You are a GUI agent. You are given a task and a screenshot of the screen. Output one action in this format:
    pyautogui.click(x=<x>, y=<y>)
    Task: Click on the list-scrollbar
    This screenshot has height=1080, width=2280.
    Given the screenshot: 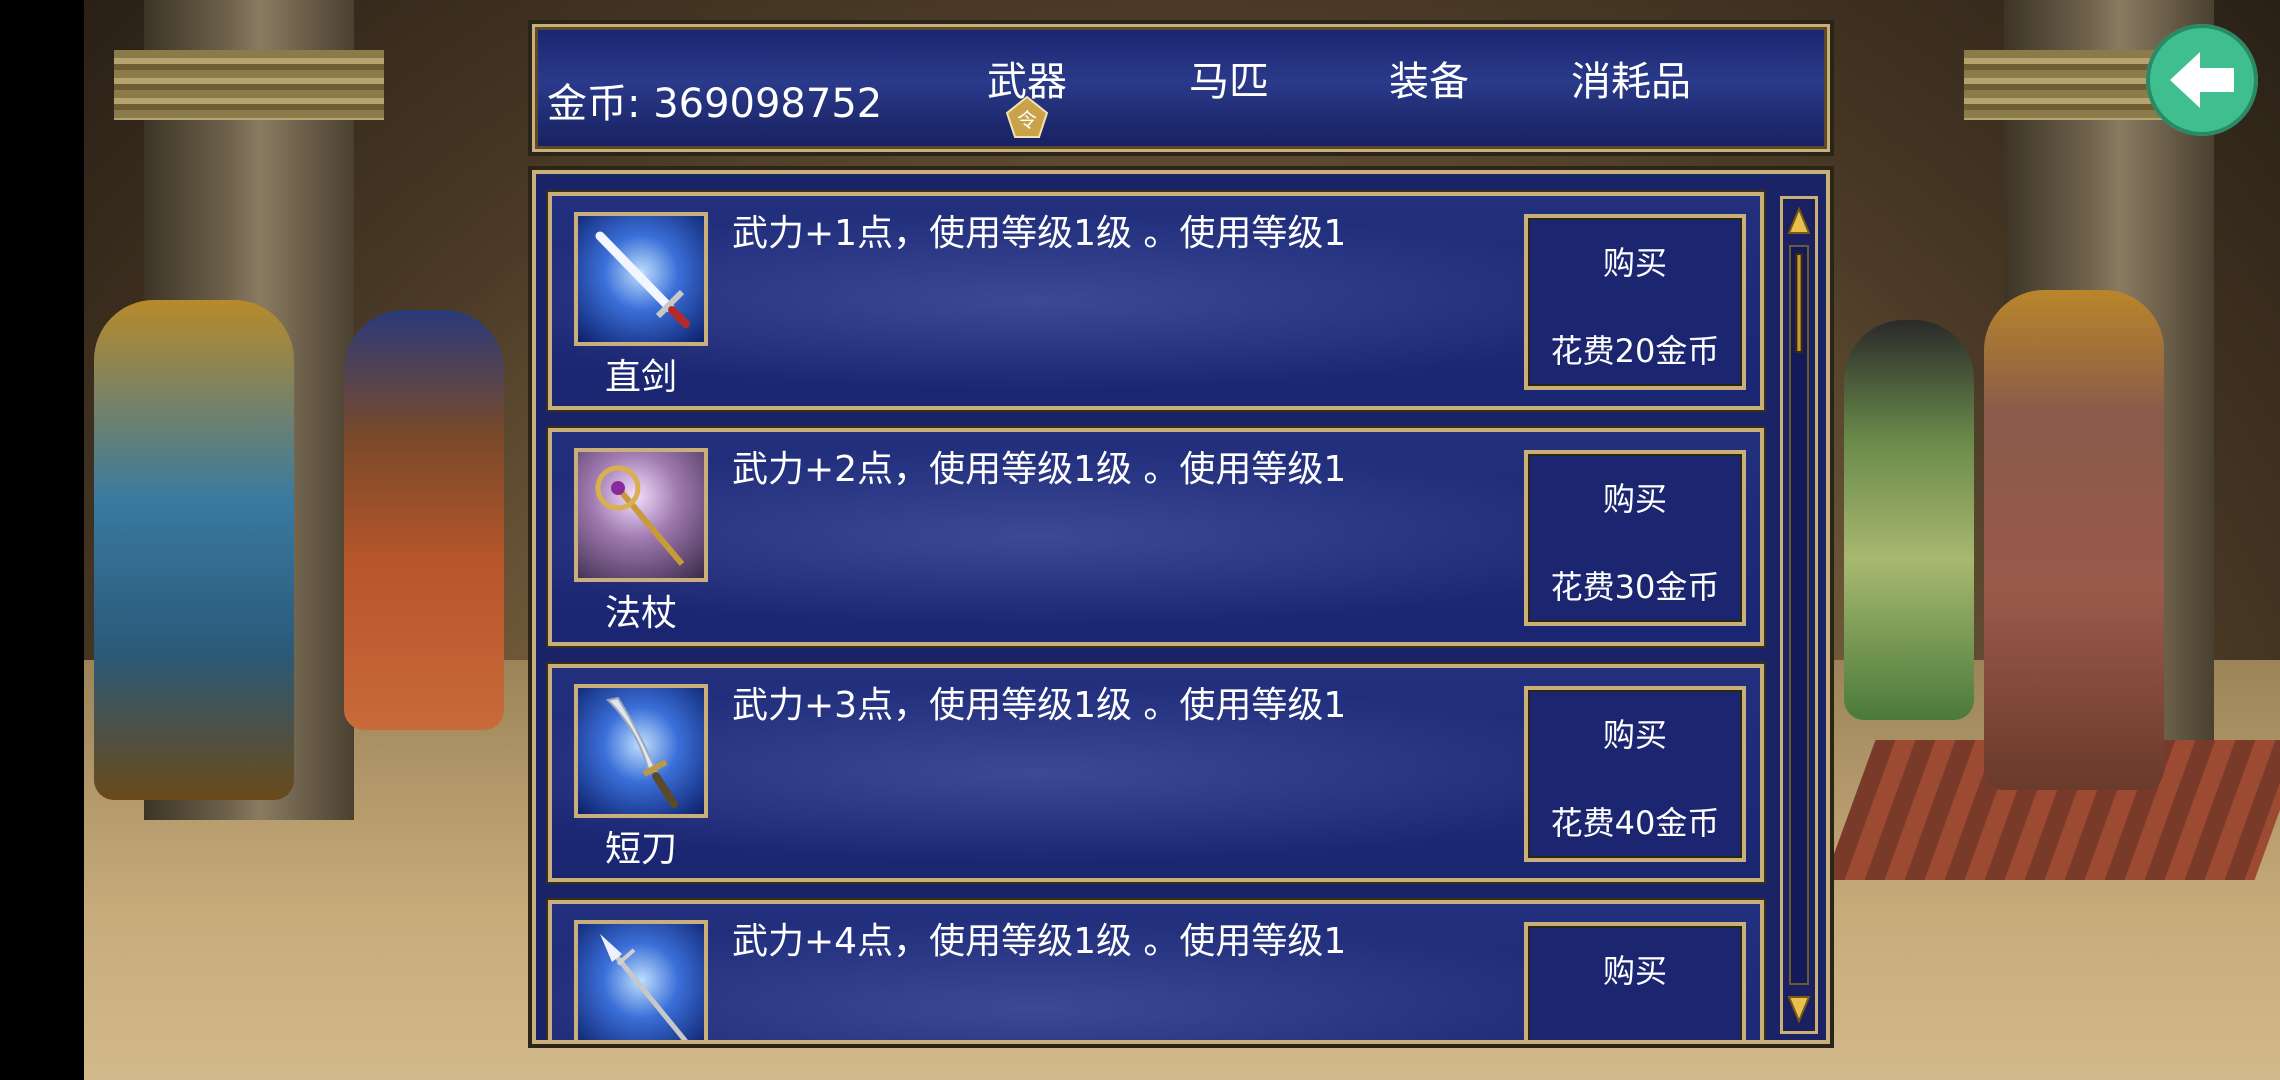 What is the action you would take?
    pyautogui.click(x=1799, y=615)
    